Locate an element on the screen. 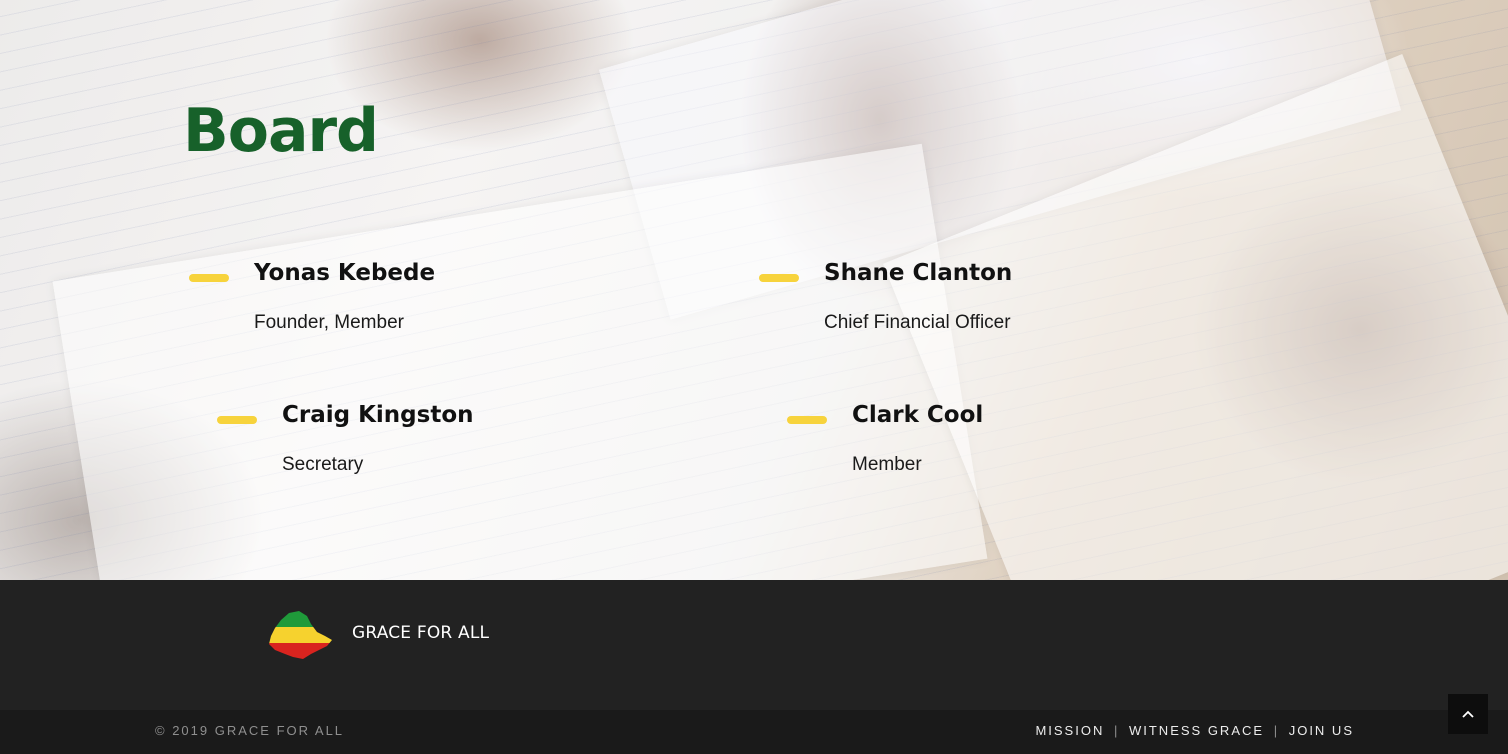  member-role: Secretary is located at coordinates (323, 464).